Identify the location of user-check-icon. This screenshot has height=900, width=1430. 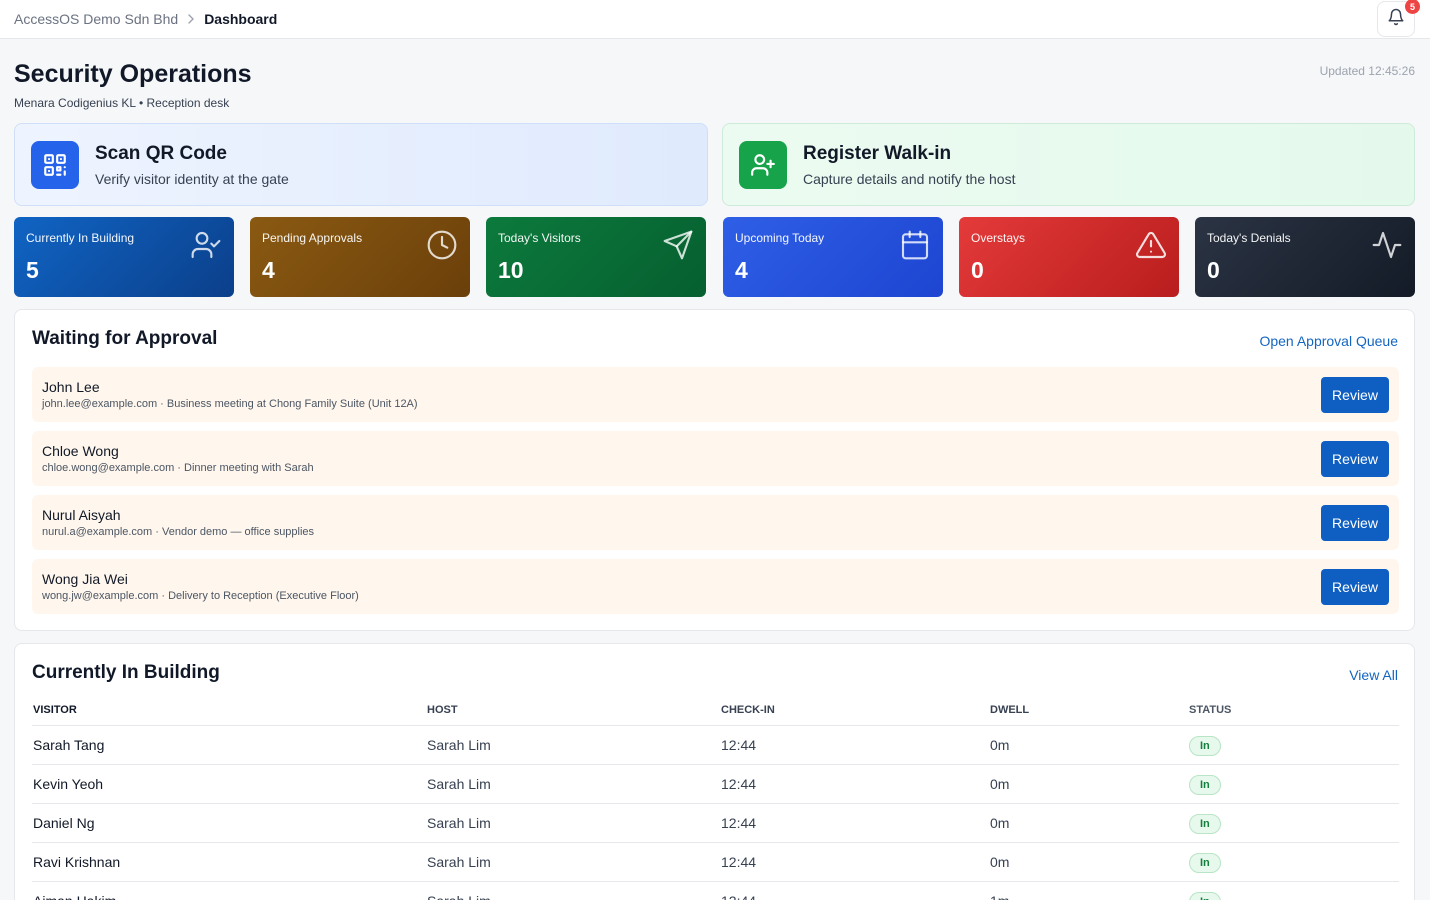
(206, 247).